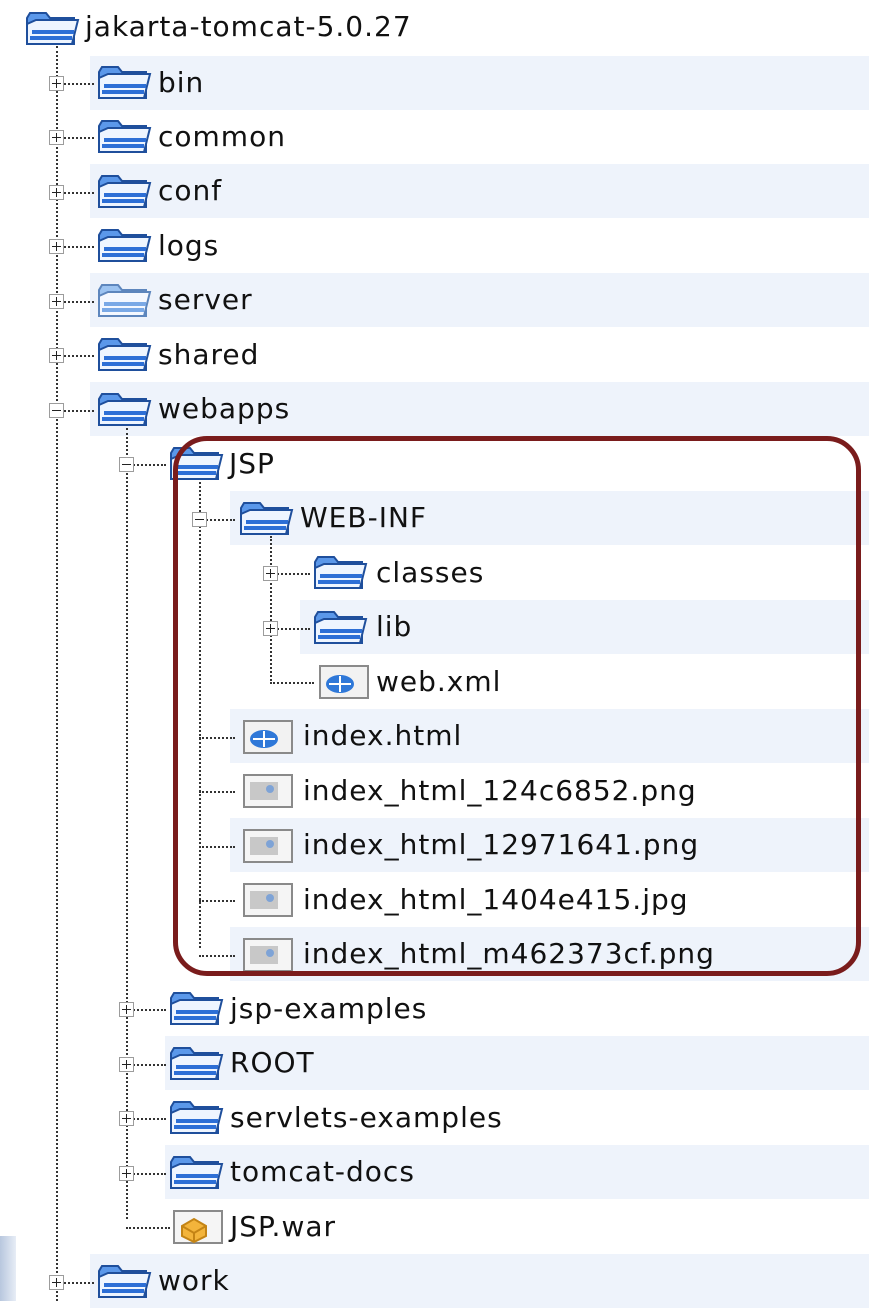  I want to click on tree-label-work: work, so click(194, 1281).